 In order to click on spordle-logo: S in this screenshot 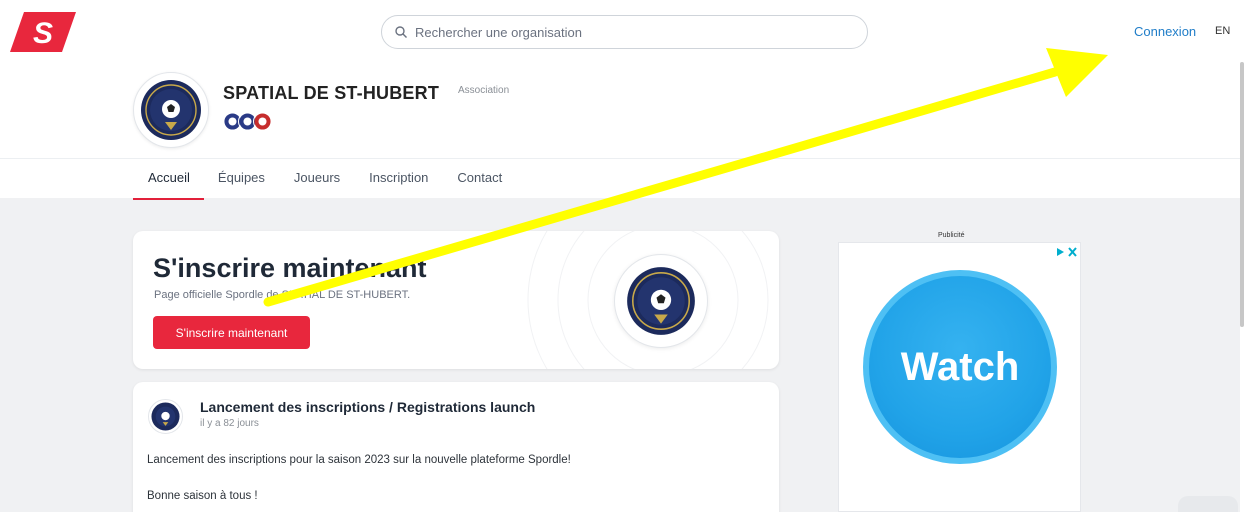, I will do `click(43, 32)`.